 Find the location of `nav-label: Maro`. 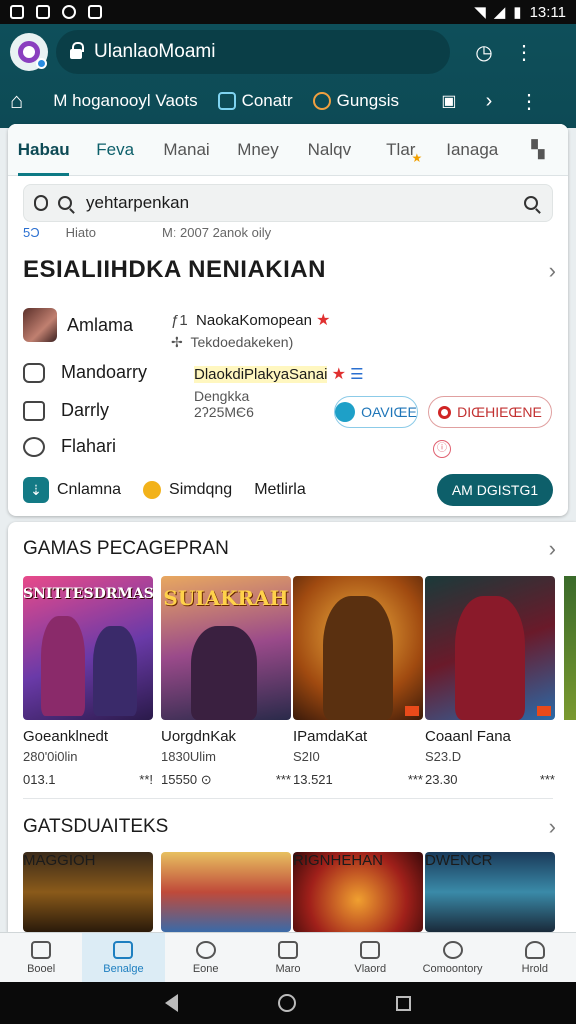

nav-label: Maro is located at coordinates (288, 968).